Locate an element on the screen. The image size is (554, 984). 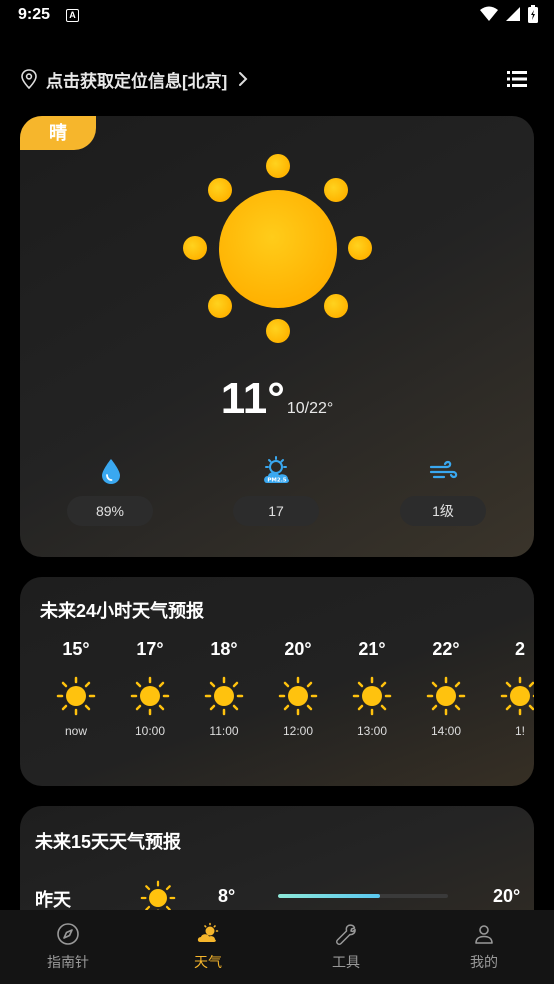
wind-stat: 1级 is located at coordinates (444, 491).